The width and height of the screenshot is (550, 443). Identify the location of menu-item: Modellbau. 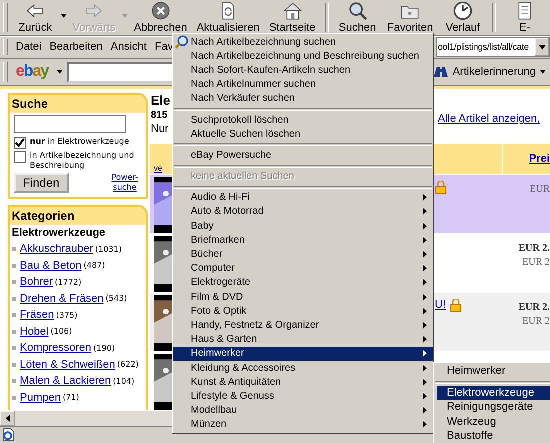
(303, 411).